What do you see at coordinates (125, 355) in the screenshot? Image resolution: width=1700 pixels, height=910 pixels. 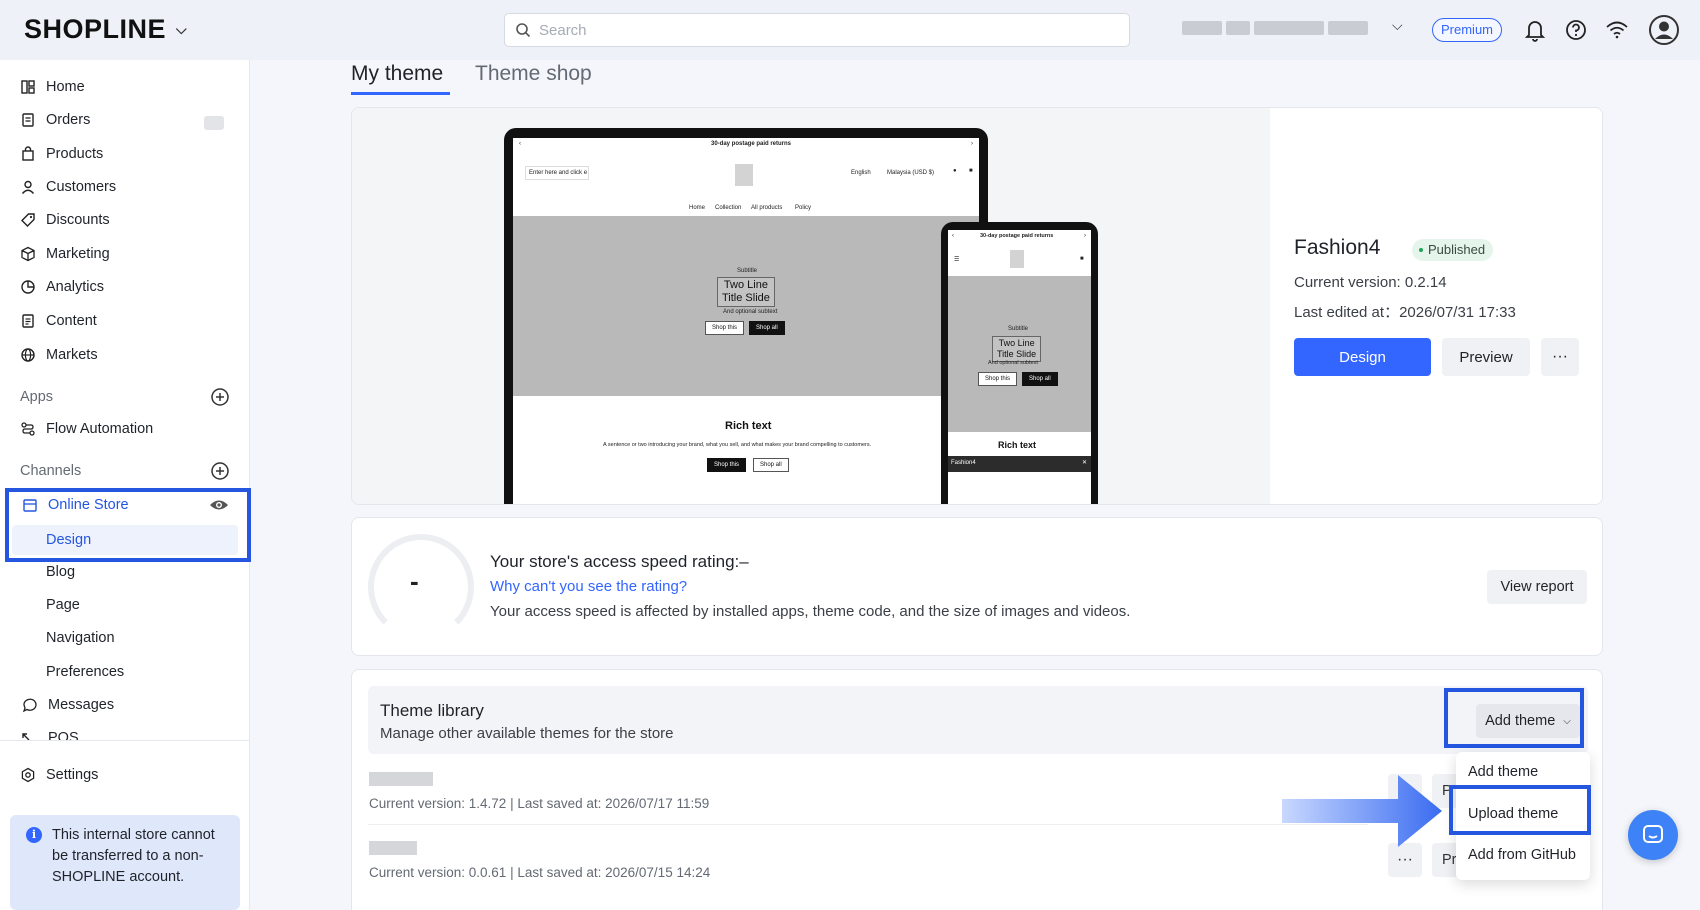 I see `sidebar-item-markets: Markets` at bounding box center [125, 355].